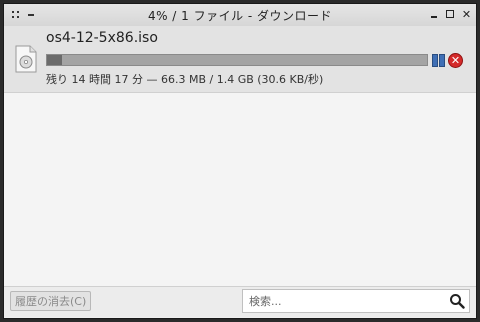 This screenshot has width=480, height=322. I want to click on download-filename: os4-12-5x86.iso, so click(102, 38).